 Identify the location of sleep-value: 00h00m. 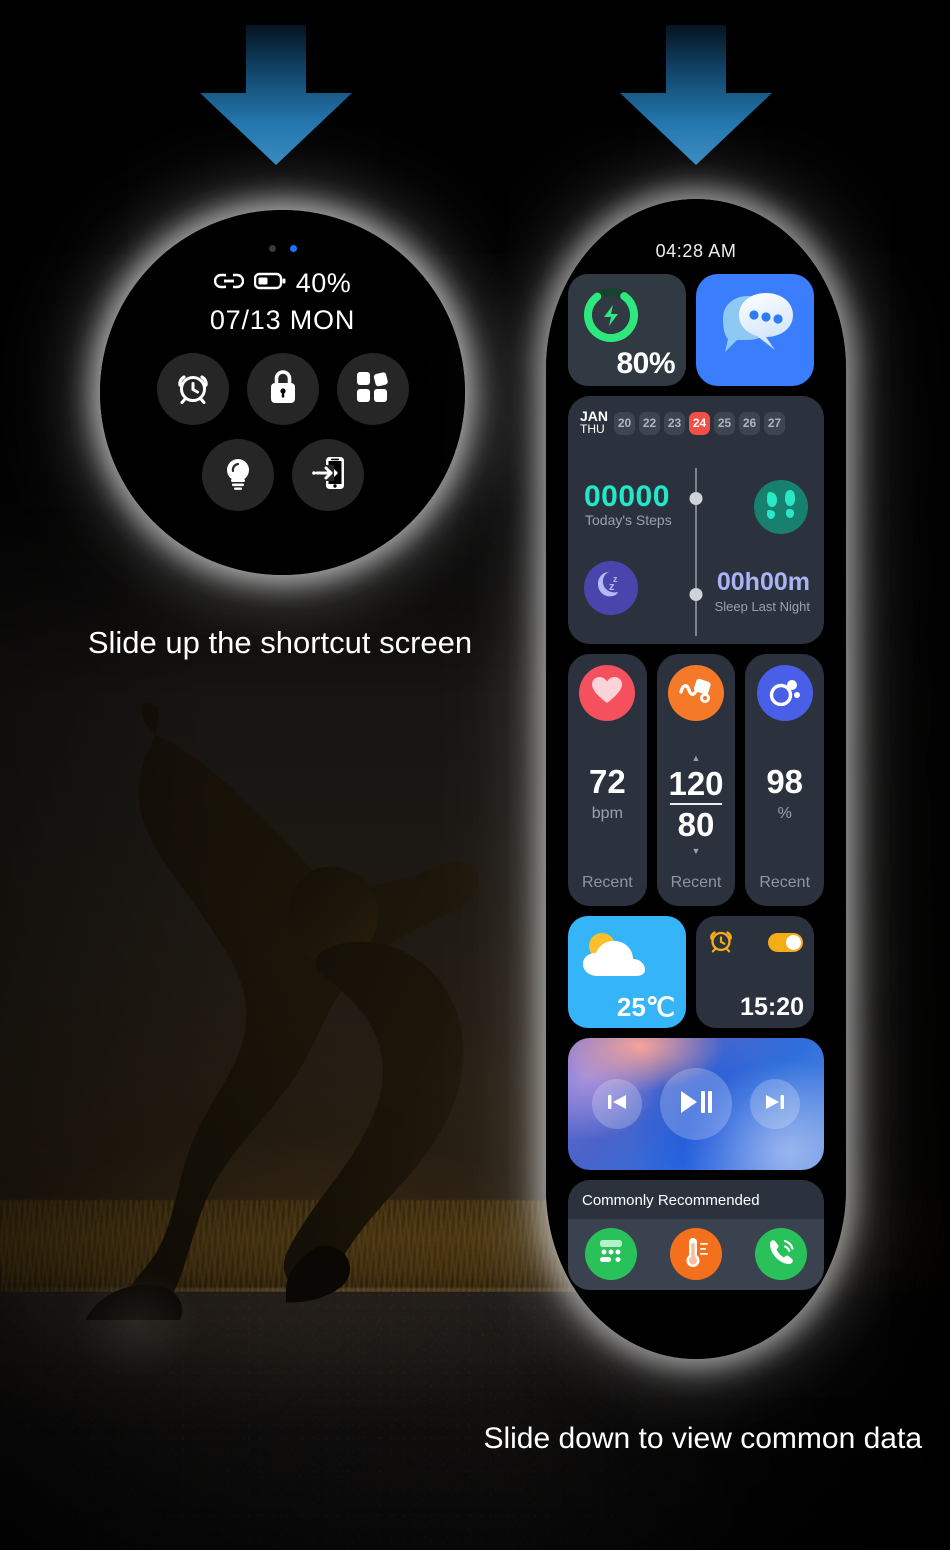
(763, 582).